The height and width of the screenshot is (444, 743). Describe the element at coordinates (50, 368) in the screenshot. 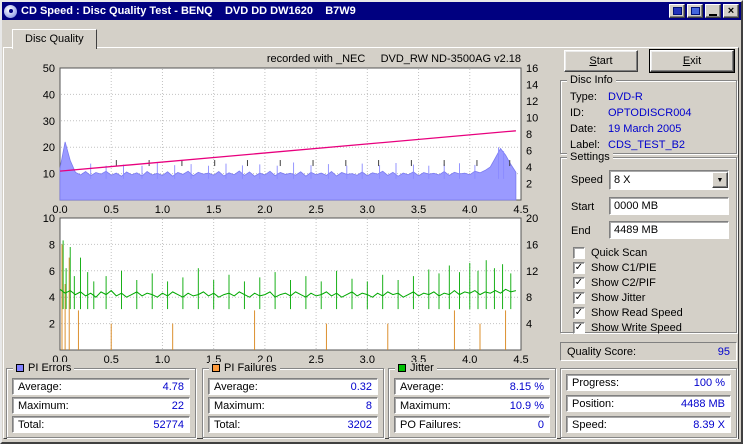

I see `pi-errors-legend-title: PI Errors` at that location.